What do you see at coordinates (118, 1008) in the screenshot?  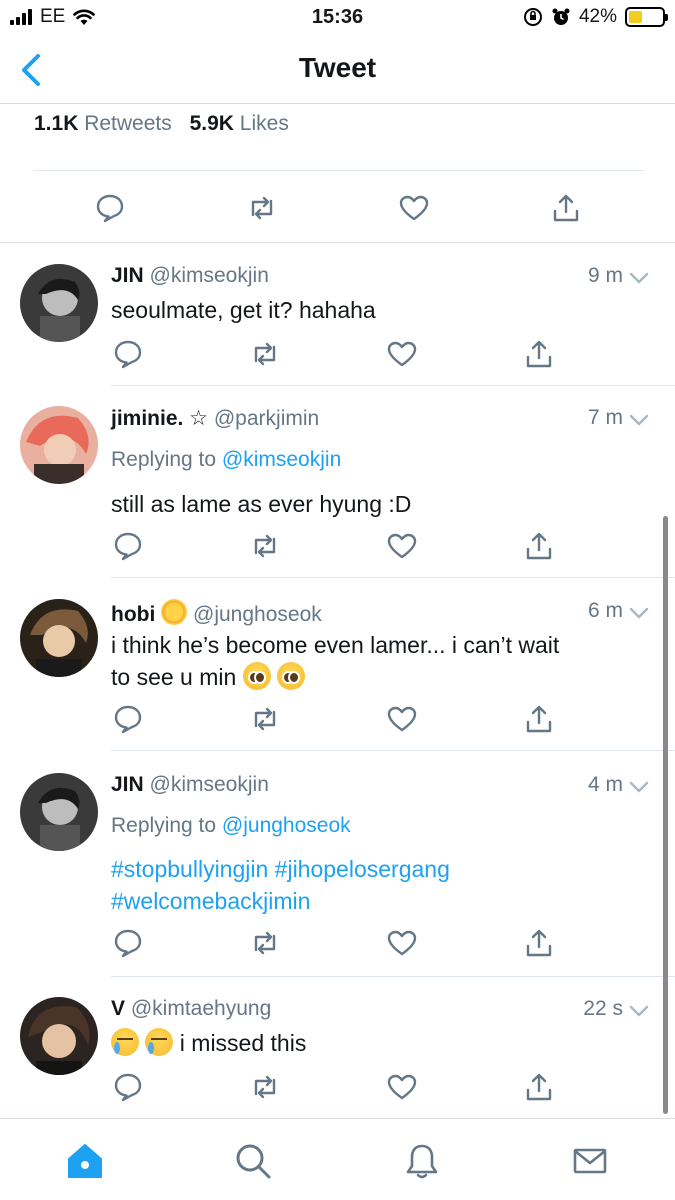 I see `display-name: V` at bounding box center [118, 1008].